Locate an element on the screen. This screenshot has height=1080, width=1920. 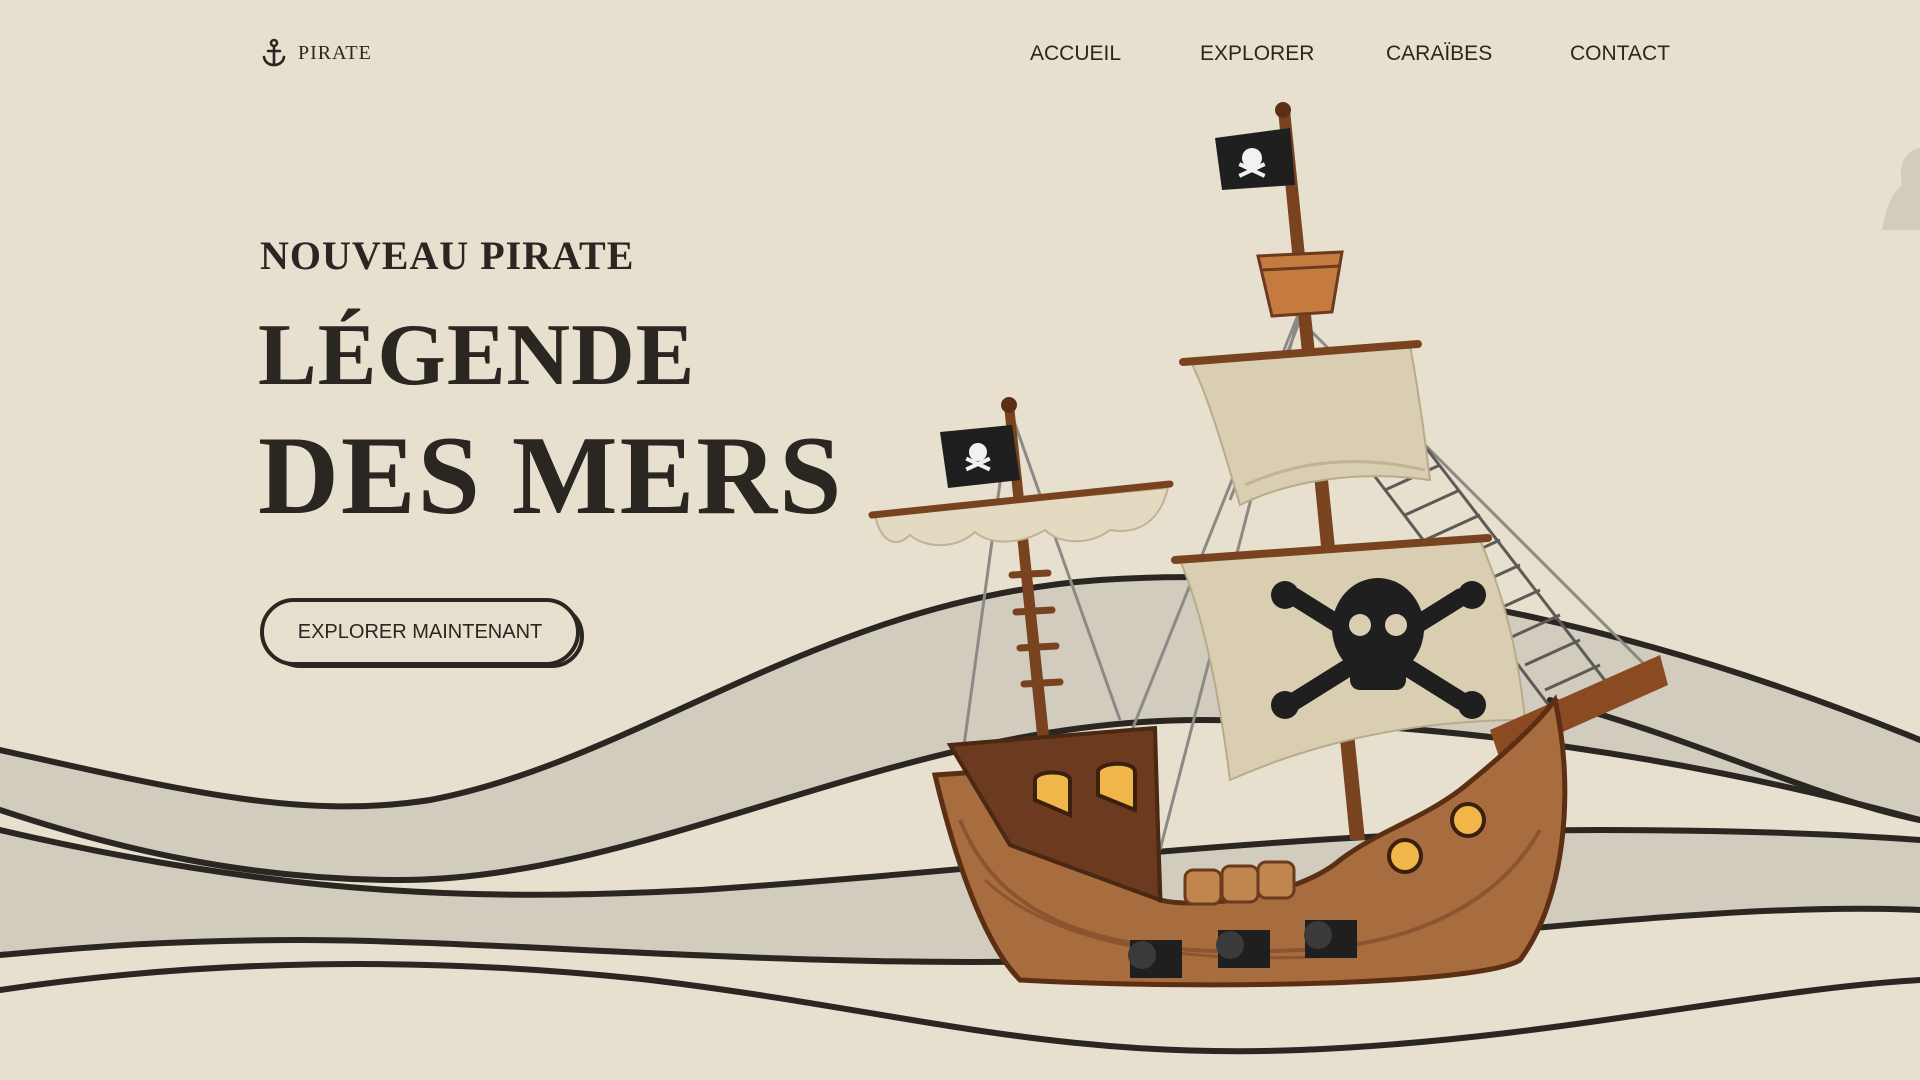
nav-explorer: EXPLORER is located at coordinates (1257, 54).